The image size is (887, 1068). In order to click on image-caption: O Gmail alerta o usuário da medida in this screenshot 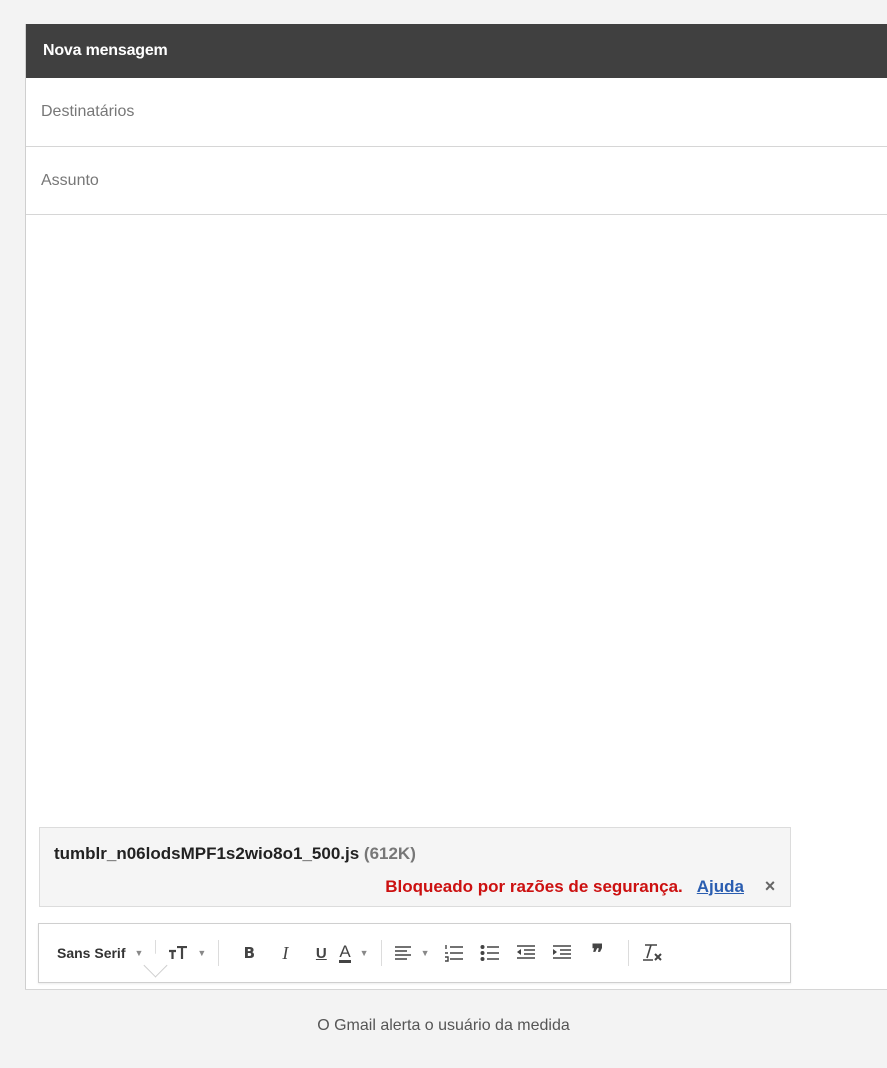, I will do `click(443, 1025)`.